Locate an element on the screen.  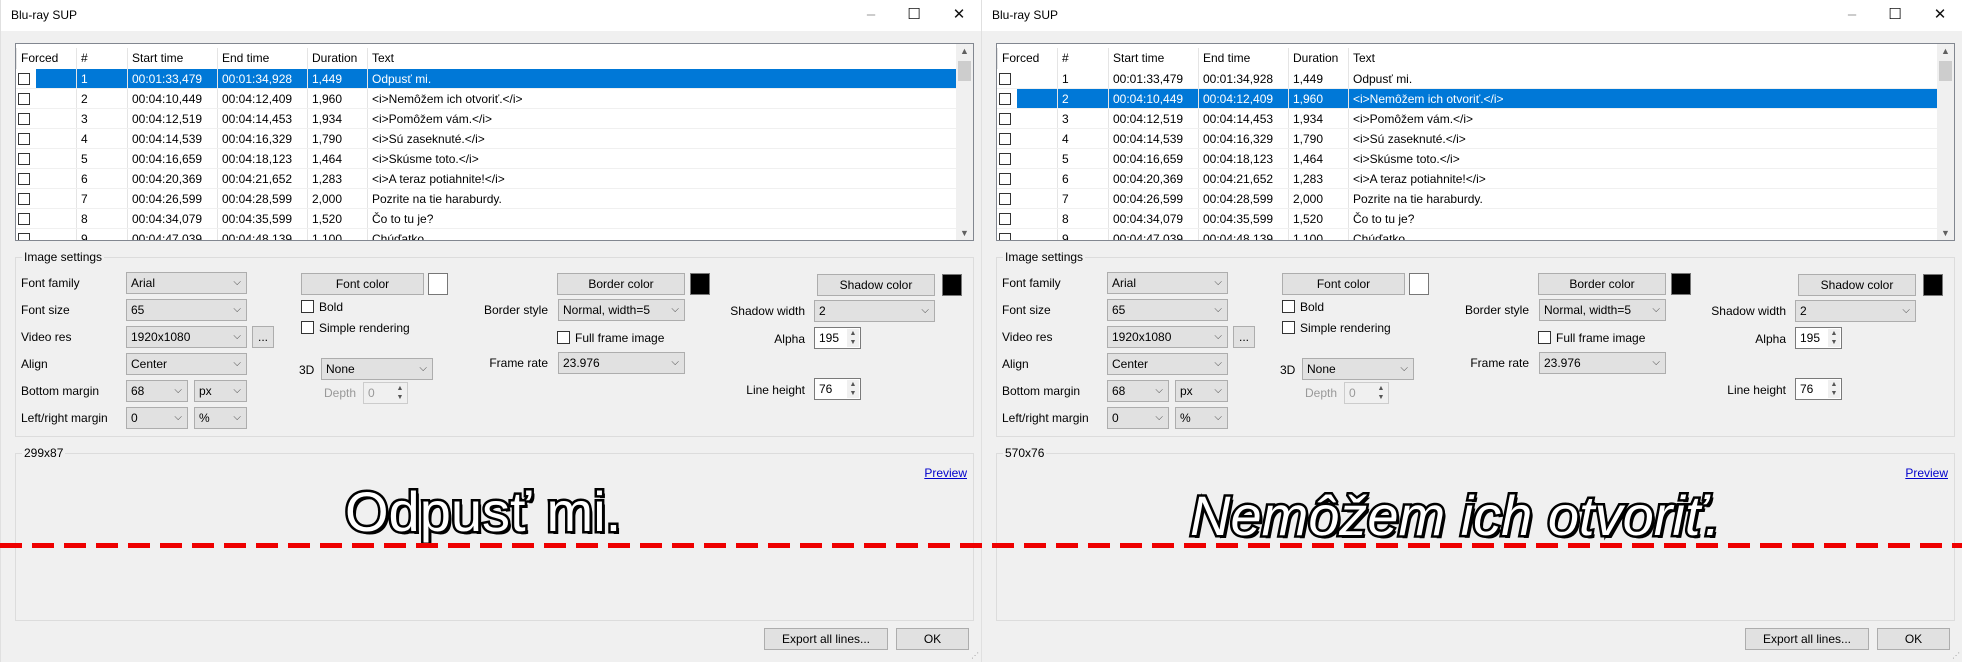
column-header: End time is located at coordinates (262, 58).